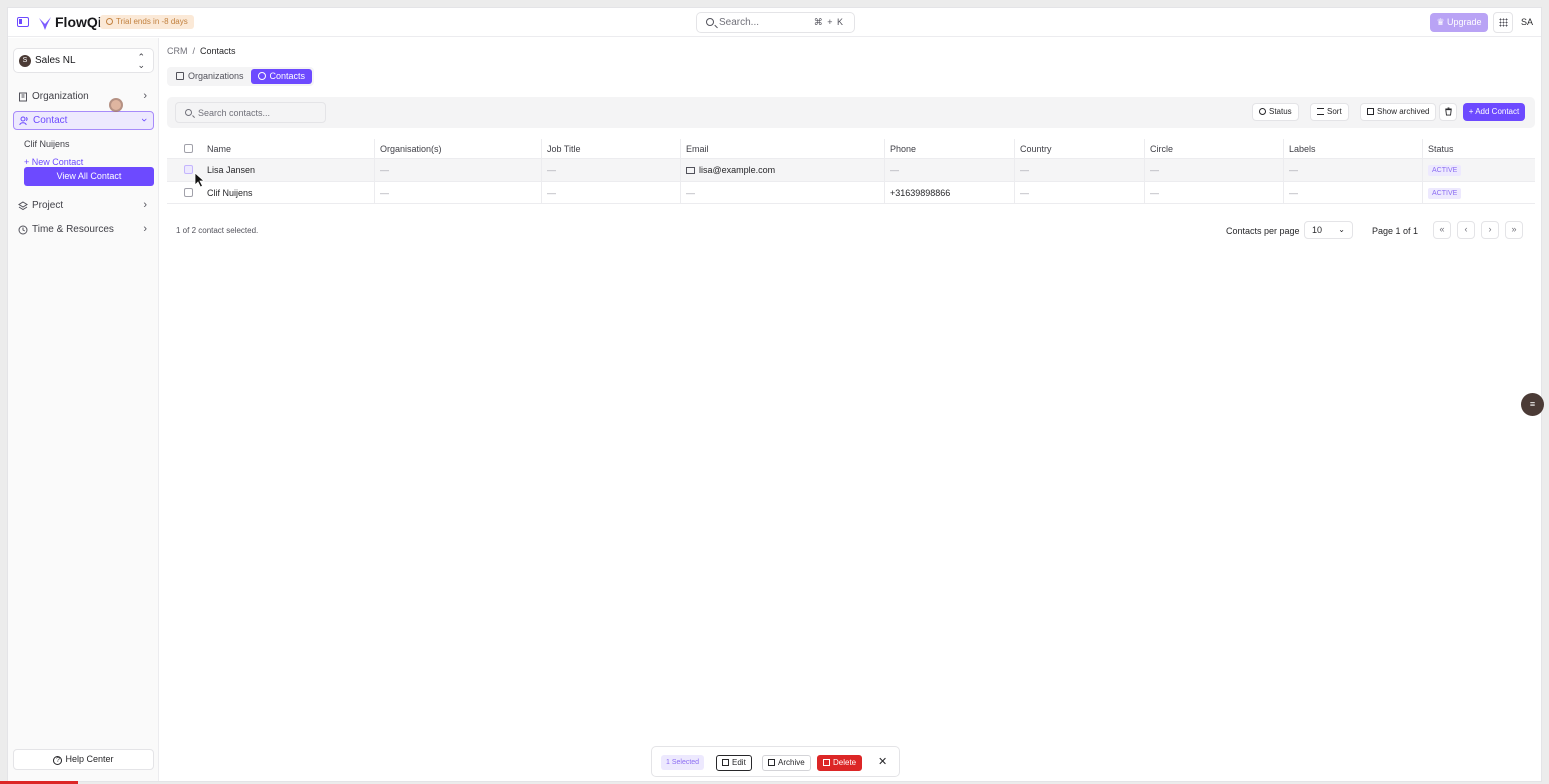 This screenshot has height=784, width=1549. I want to click on view-all-contact-button: View All Contact, so click(89, 176).